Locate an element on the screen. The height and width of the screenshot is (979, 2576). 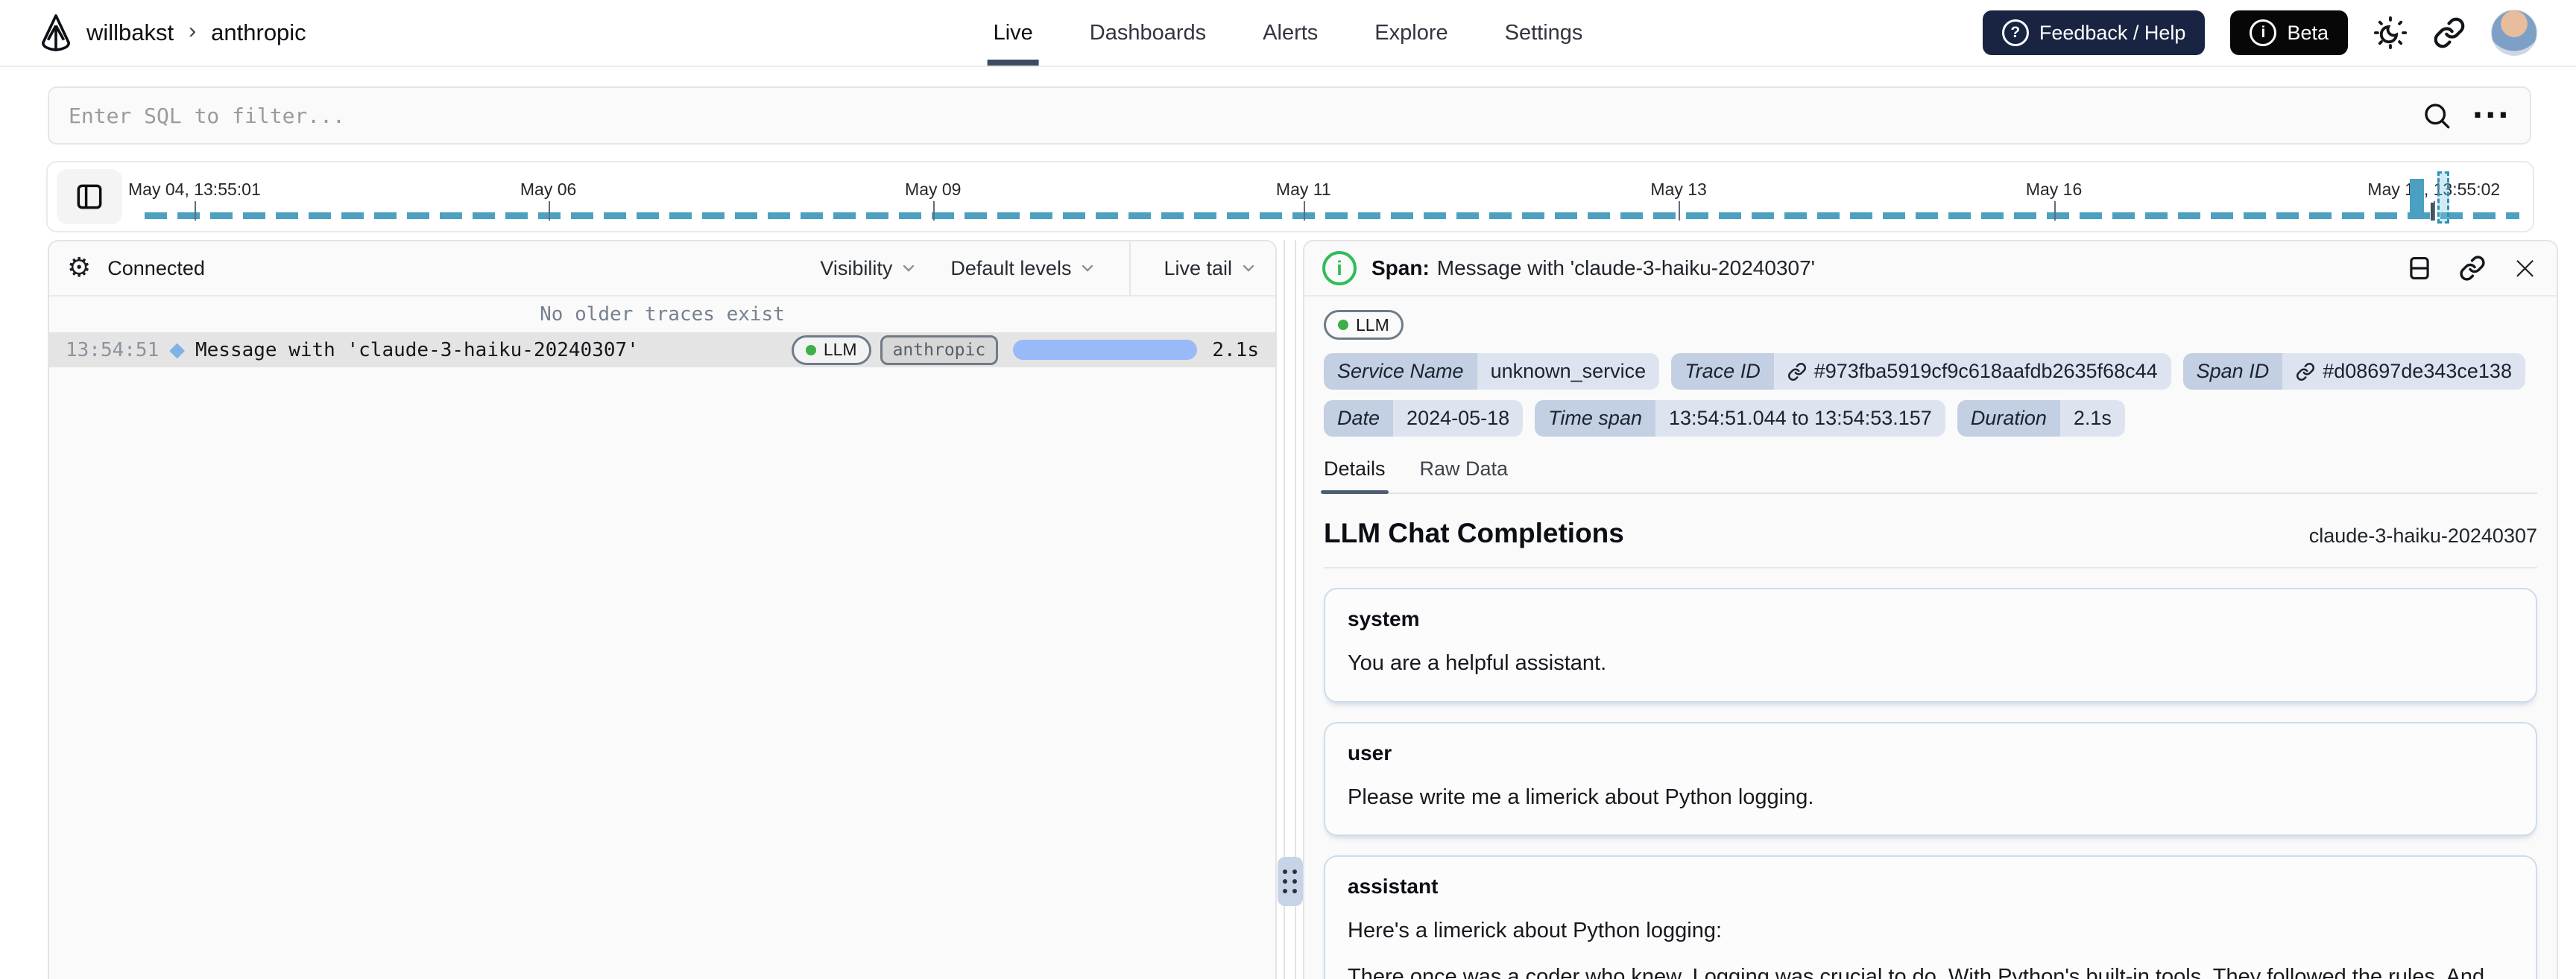
tab-settings: Settings is located at coordinates (1544, 33).